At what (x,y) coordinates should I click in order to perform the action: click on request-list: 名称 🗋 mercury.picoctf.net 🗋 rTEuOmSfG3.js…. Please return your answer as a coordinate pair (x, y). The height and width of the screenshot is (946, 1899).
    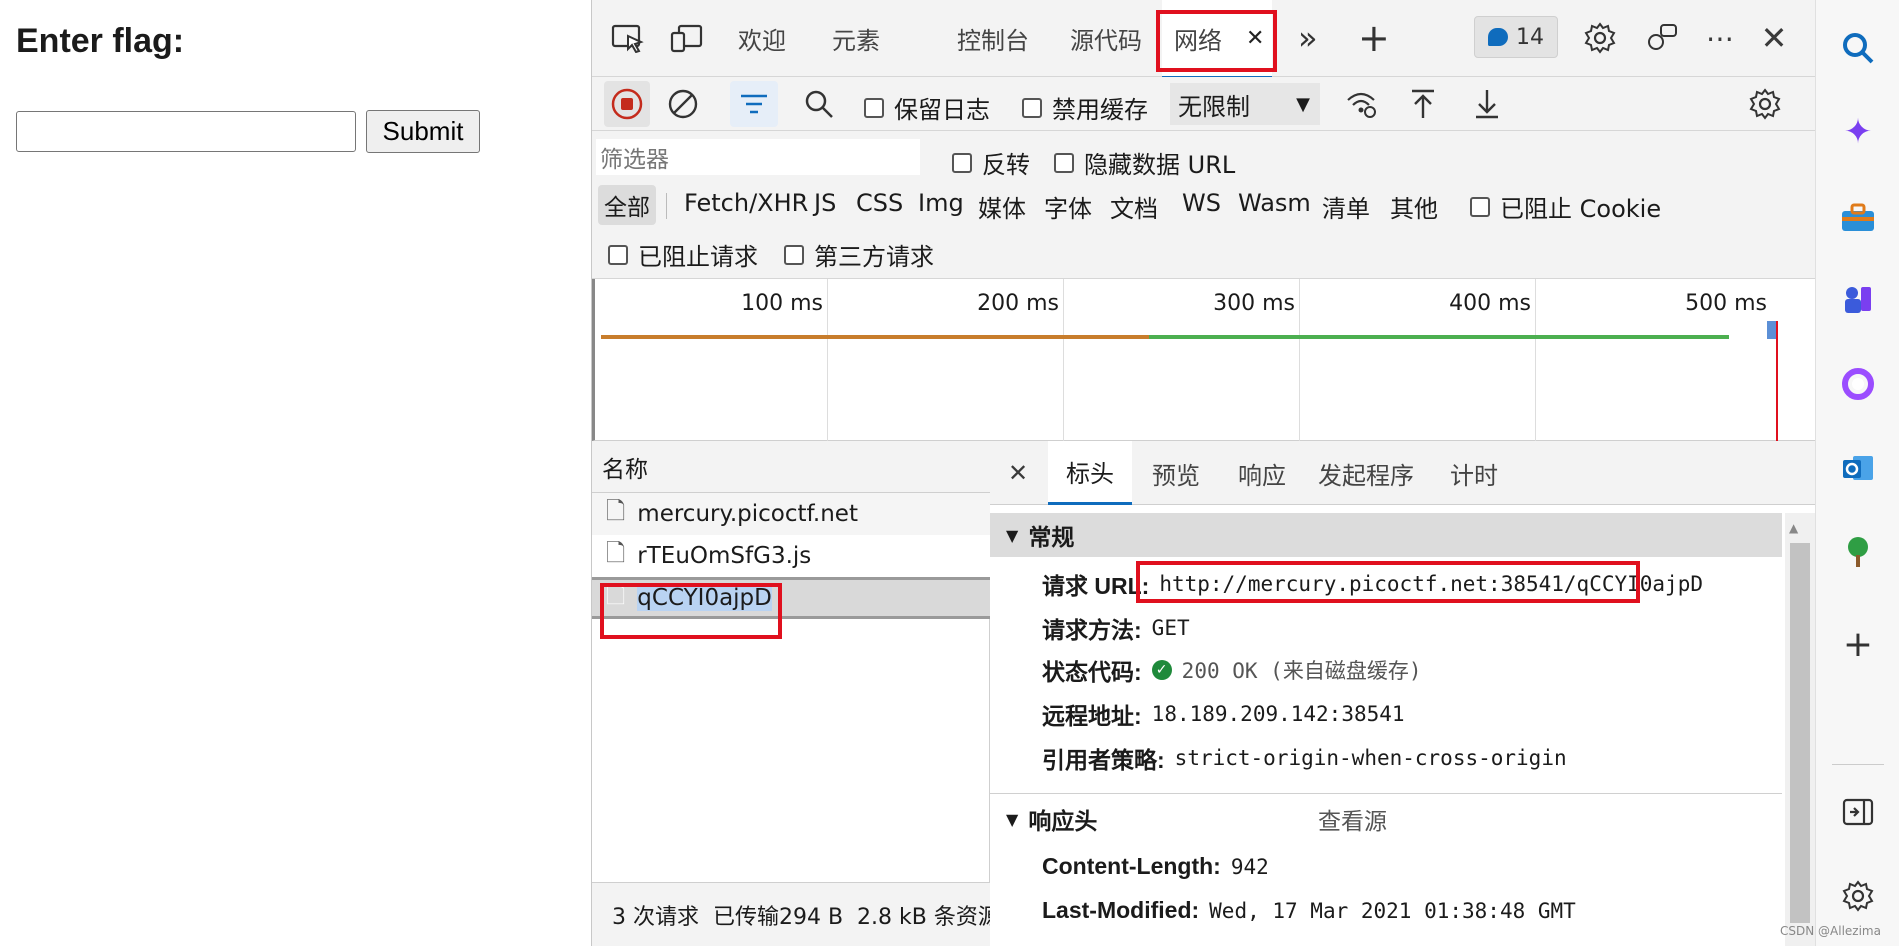
    Looking at the image, I should click on (791, 693).